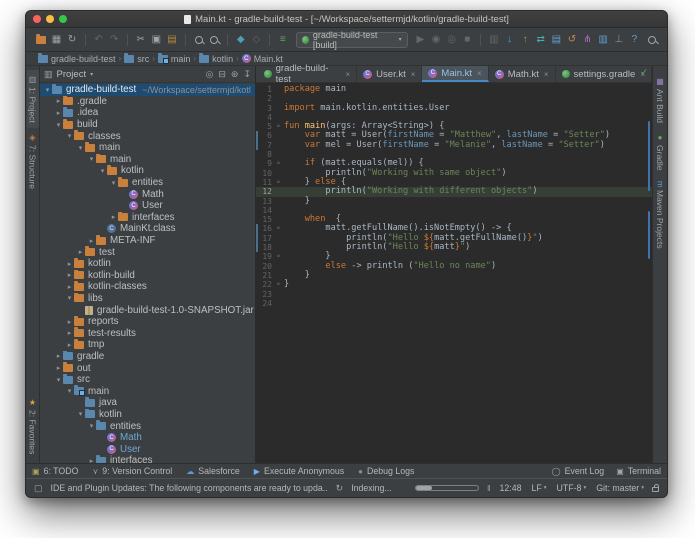  What do you see at coordinates (269, 126) in the screenshot?
I see `editor-gutter: 5 ∘` at bounding box center [269, 126].